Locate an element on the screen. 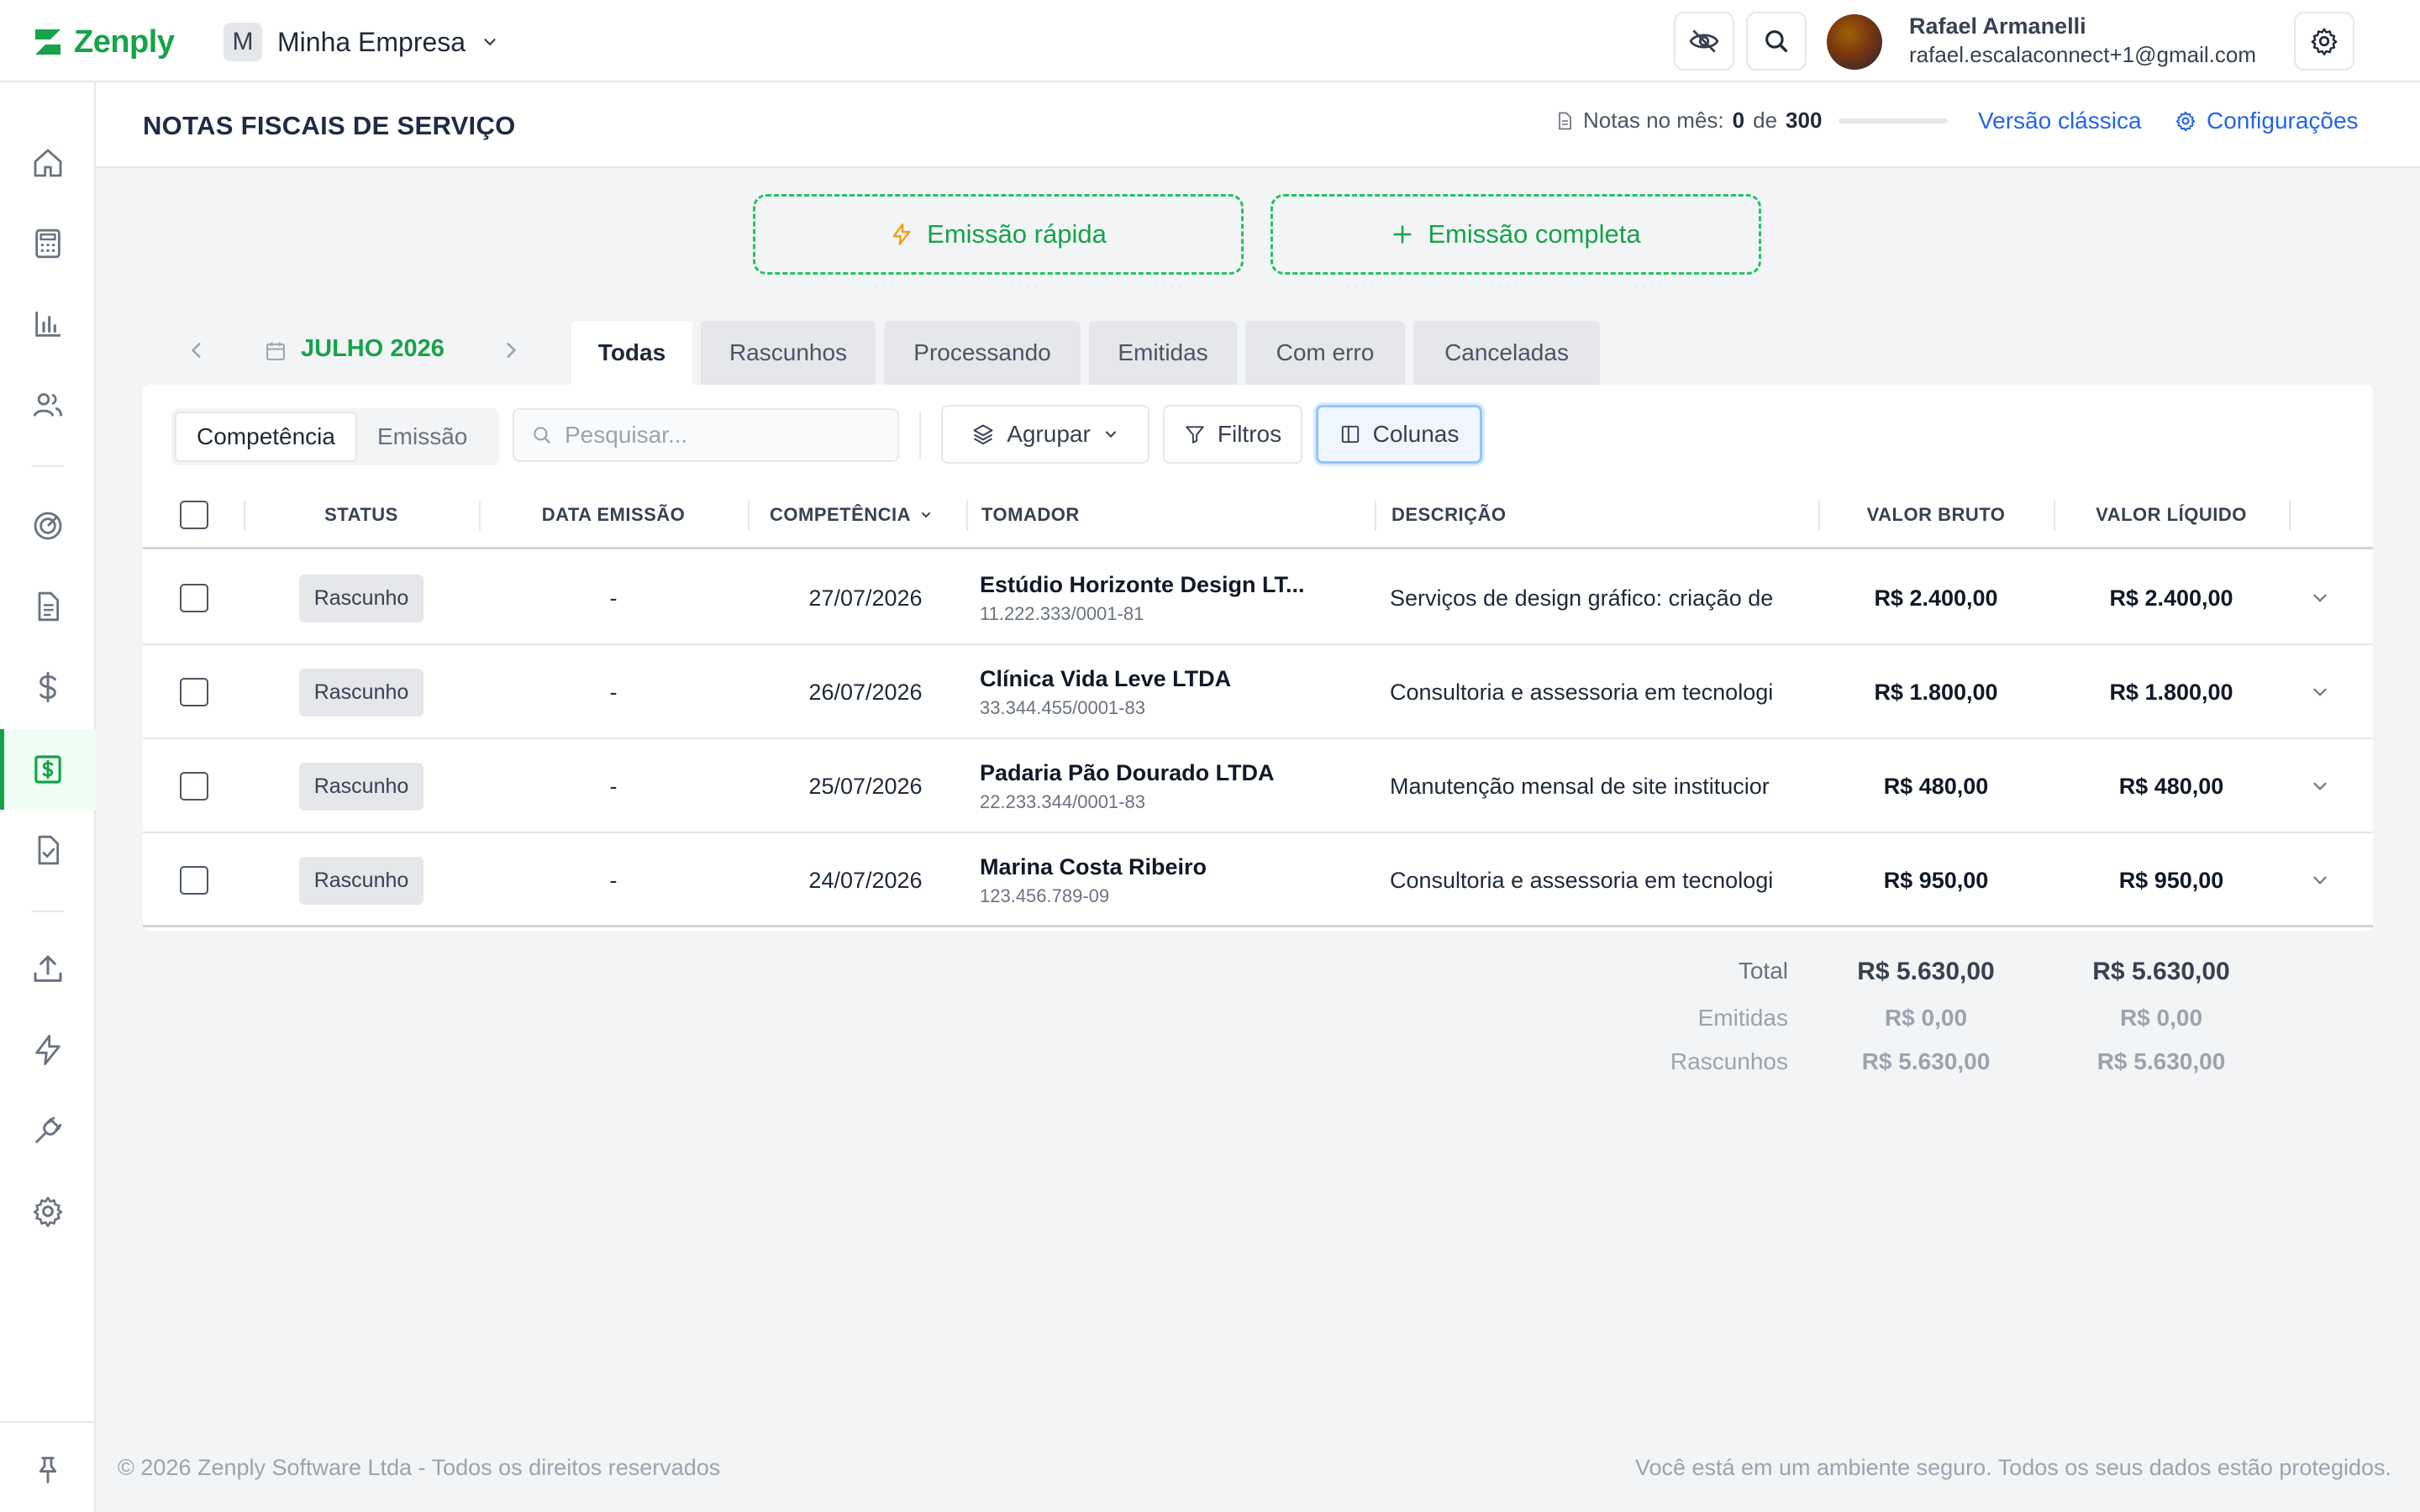  sidebar-item-finance is located at coordinates (48, 687).